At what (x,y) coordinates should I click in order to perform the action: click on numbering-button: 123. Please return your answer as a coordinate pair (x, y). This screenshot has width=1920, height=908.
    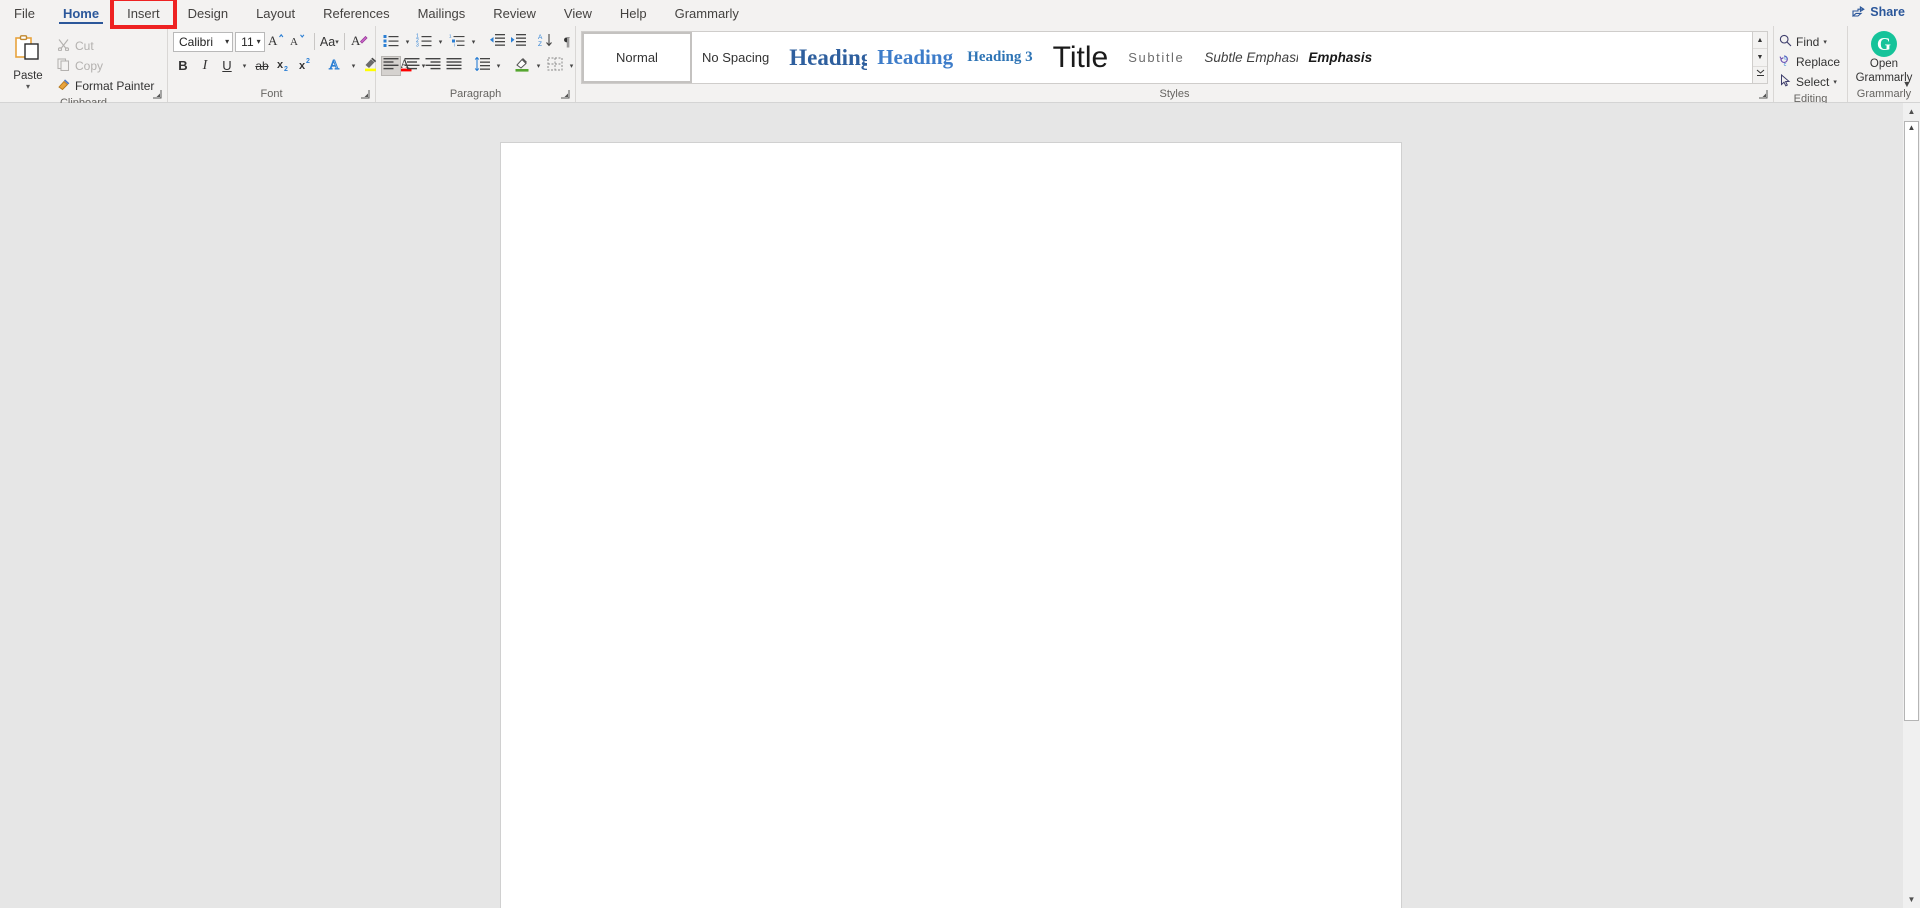
    Looking at the image, I should click on (424, 42).